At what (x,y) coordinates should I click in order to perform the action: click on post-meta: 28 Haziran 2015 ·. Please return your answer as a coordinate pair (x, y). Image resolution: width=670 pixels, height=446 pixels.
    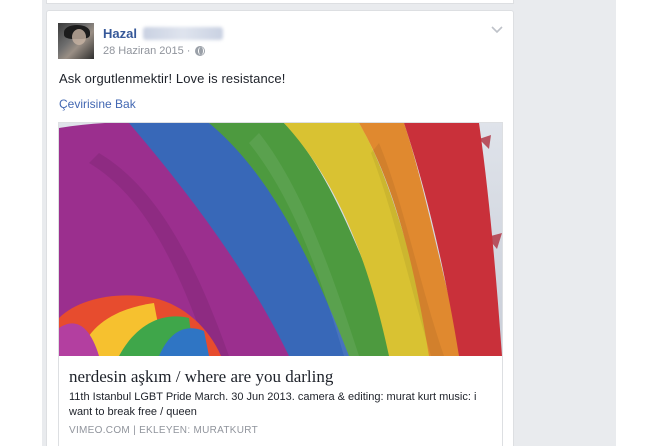
    Looking at the image, I should click on (154, 51).